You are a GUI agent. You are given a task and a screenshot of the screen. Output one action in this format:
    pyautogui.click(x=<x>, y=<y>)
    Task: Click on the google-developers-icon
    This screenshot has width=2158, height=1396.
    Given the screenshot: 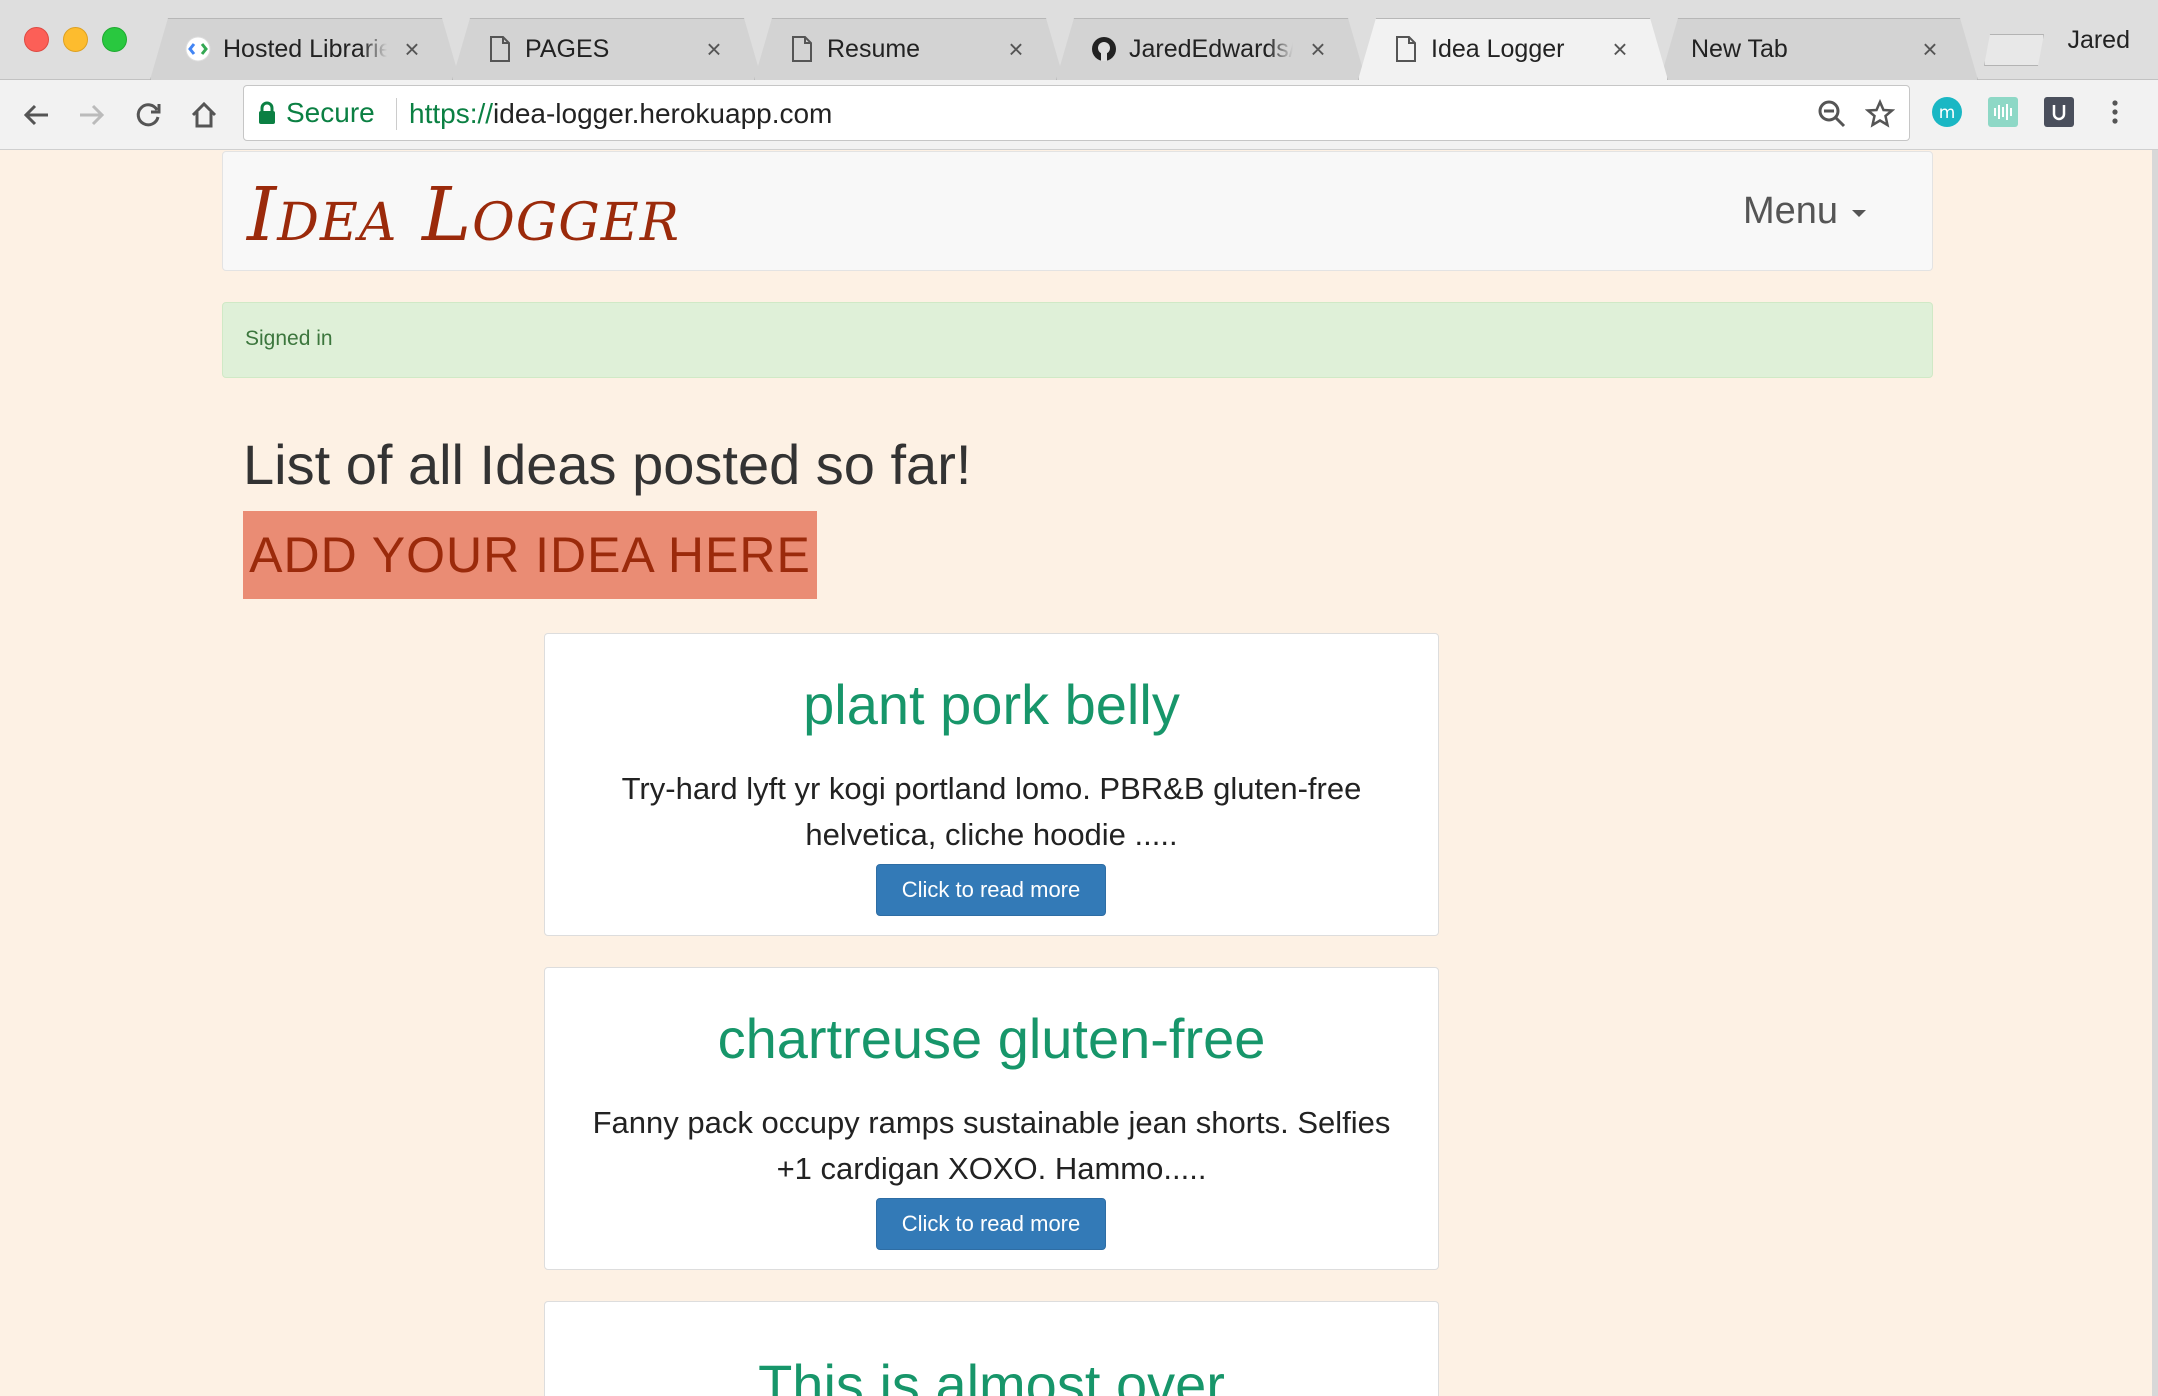 What is the action you would take?
    pyautogui.click(x=198, y=49)
    